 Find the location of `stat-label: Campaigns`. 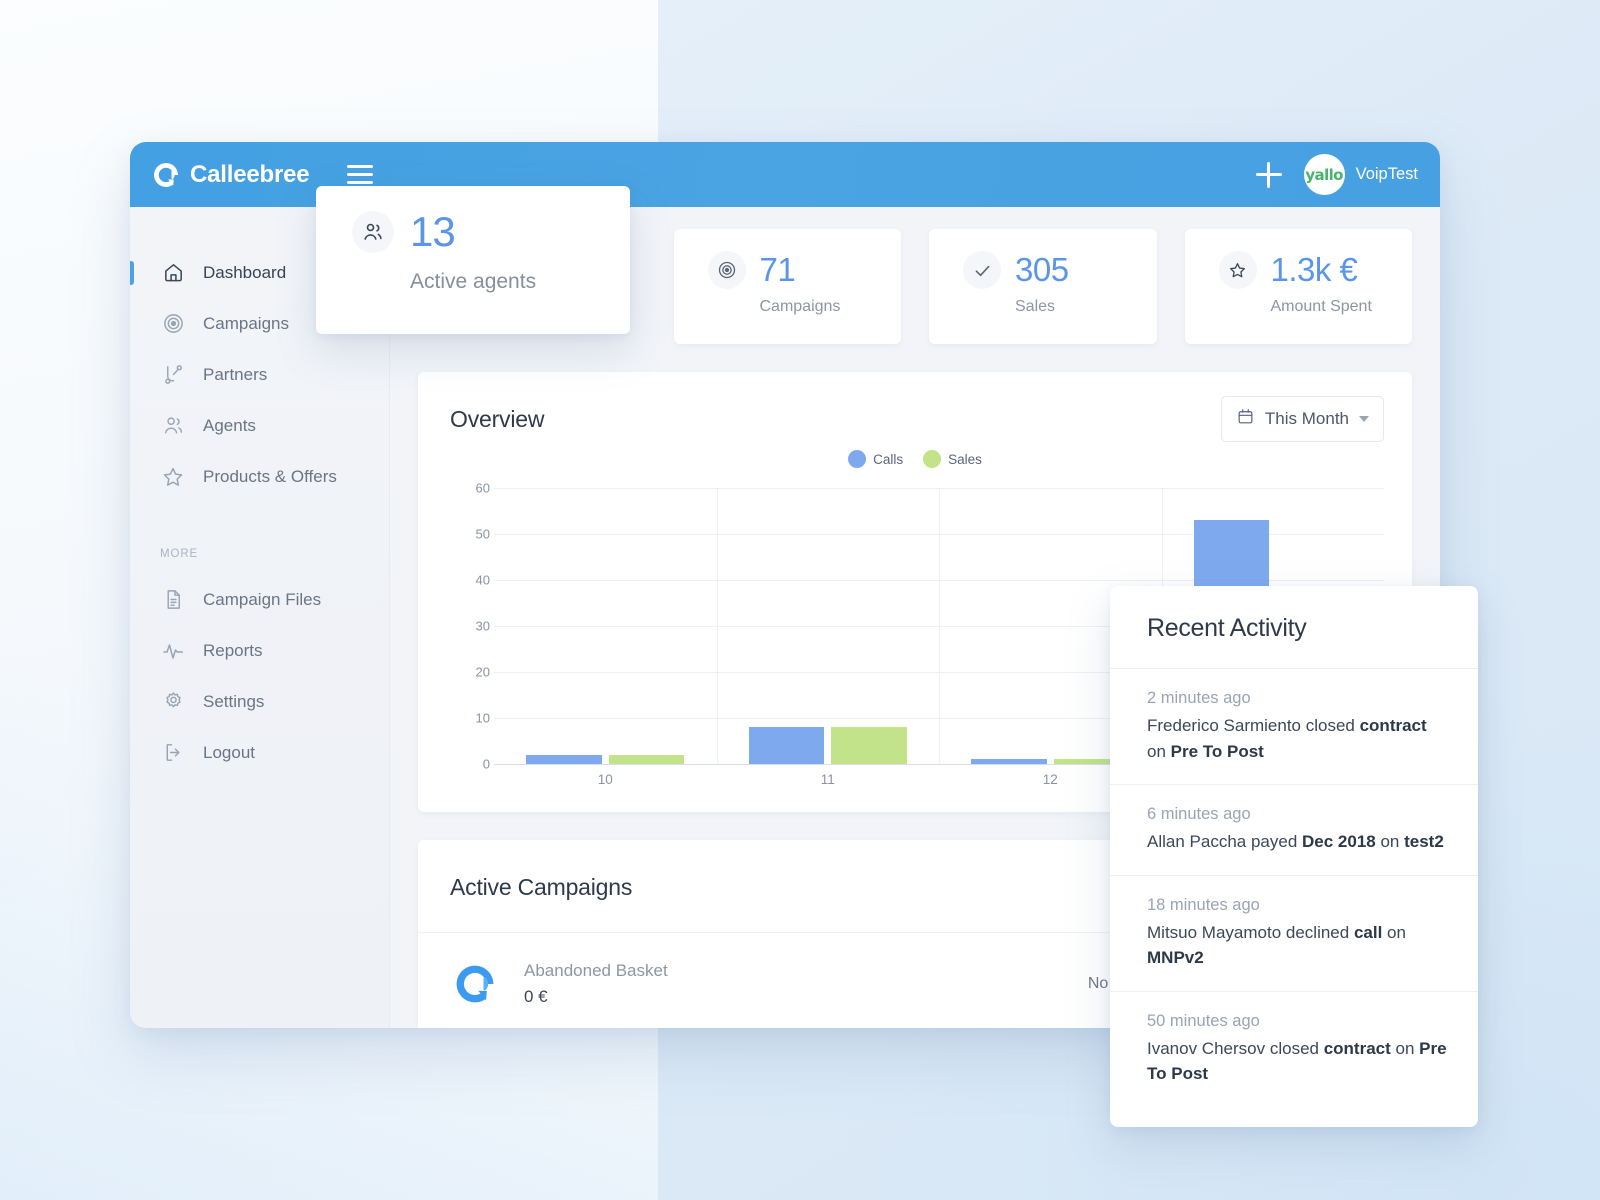

stat-label: Campaigns is located at coordinates (800, 306).